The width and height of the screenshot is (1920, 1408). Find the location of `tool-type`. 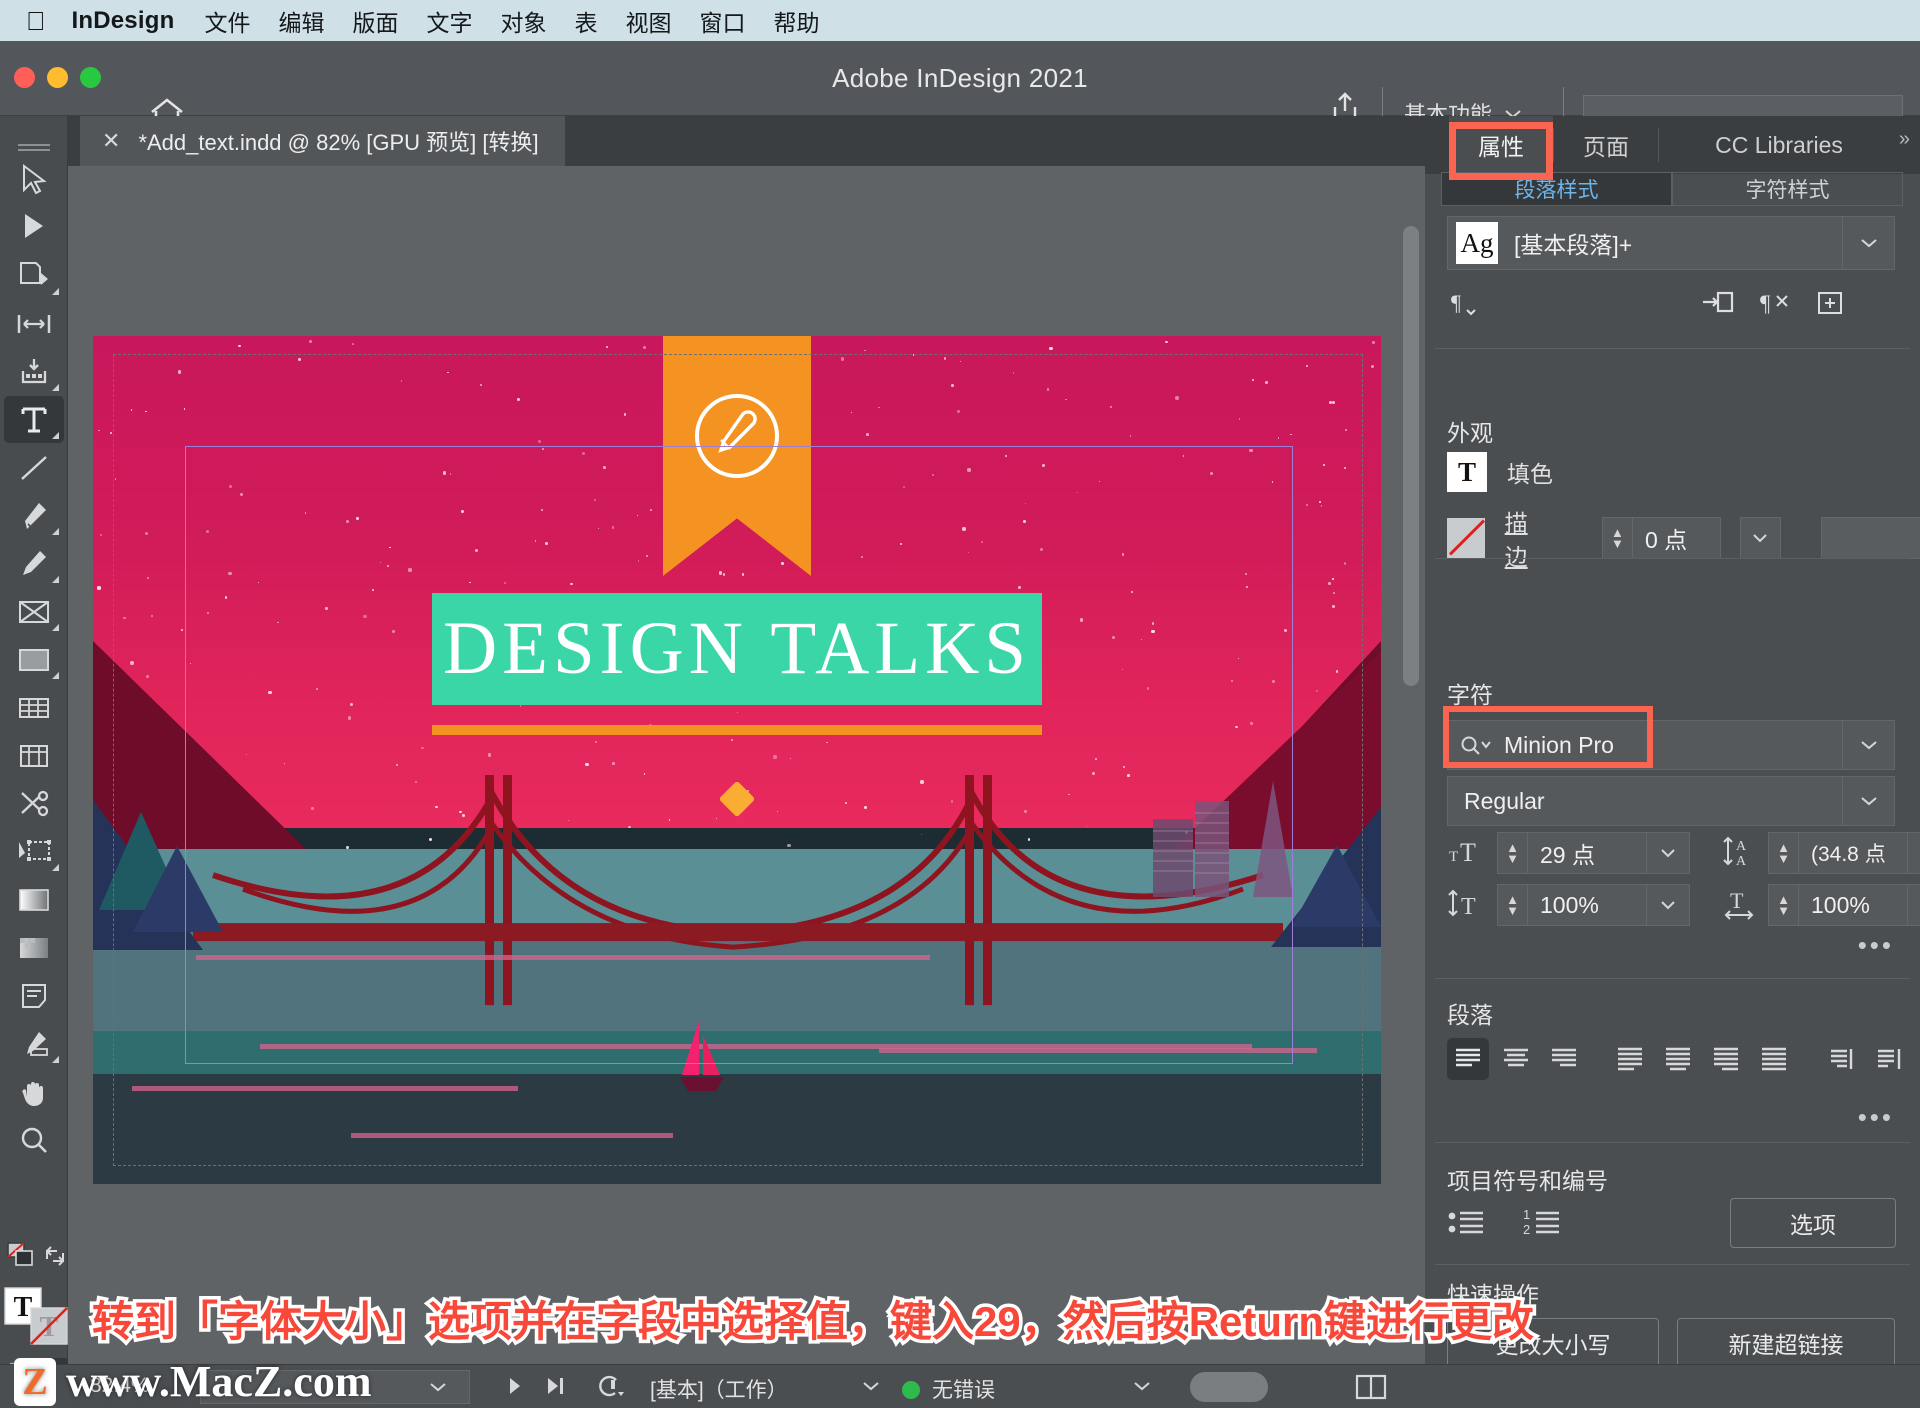

tool-type is located at coordinates (34, 419).